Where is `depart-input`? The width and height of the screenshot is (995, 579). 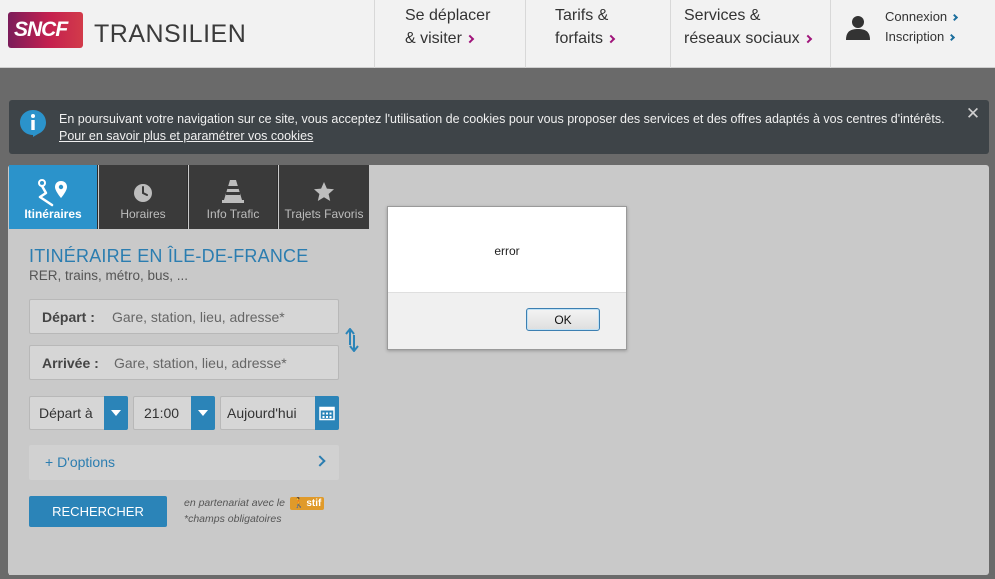 depart-input is located at coordinates (219, 316).